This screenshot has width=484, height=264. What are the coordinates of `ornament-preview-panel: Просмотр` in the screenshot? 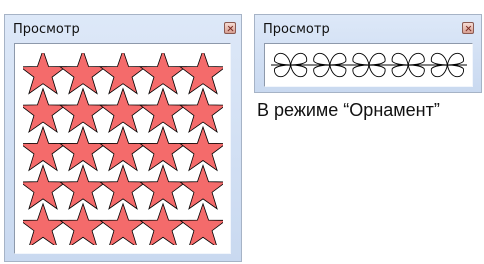 It's located at (368, 53).